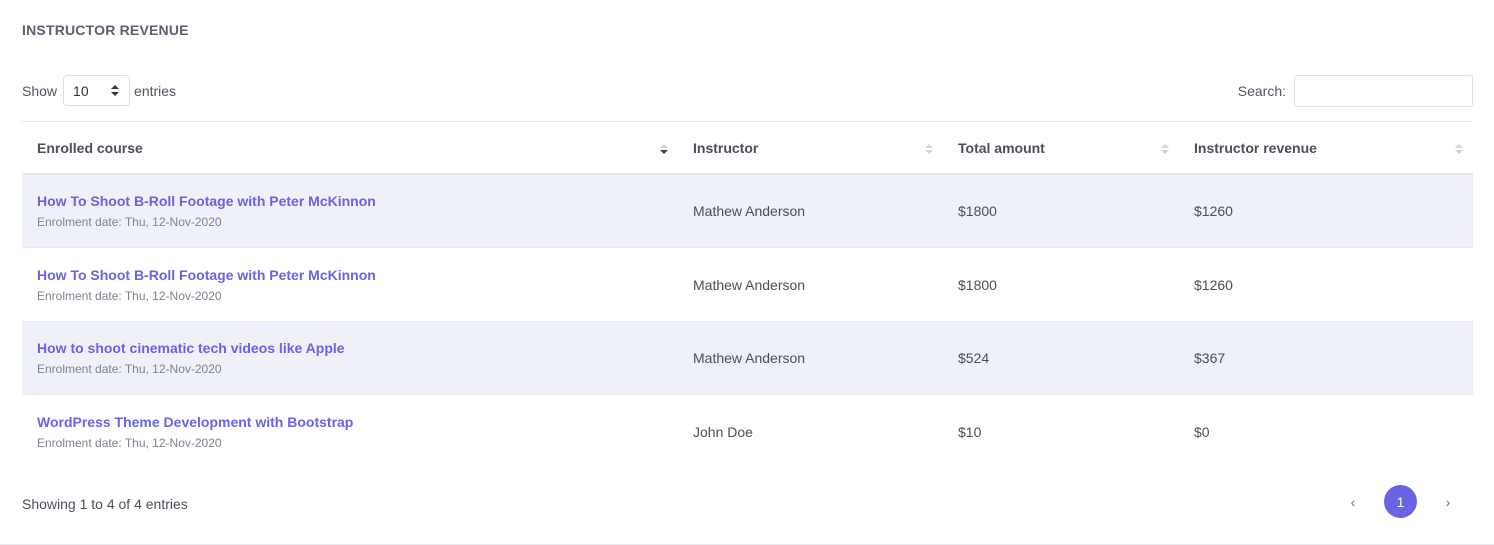 The height and width of the screenshot is (545, 1494). I want to click on table-info: Showing 1 to 4 of 4 entries, so click(105, 504).